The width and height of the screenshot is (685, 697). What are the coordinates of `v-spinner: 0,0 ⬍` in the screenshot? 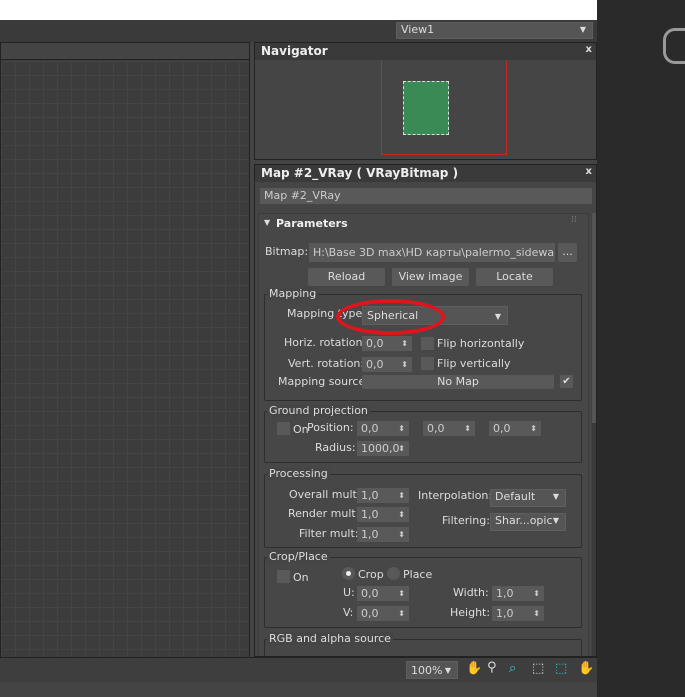 It's located at (383, 613).